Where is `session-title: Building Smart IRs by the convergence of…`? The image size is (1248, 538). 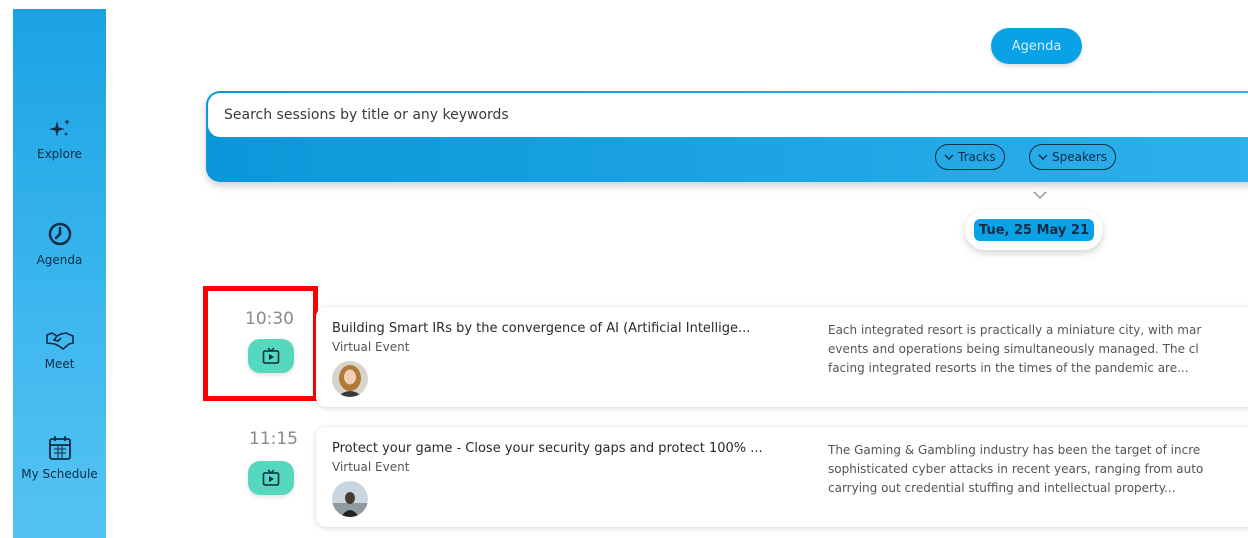 session-title: Building Smart IRs by the convergence of… is located at coordinates (541, 328).